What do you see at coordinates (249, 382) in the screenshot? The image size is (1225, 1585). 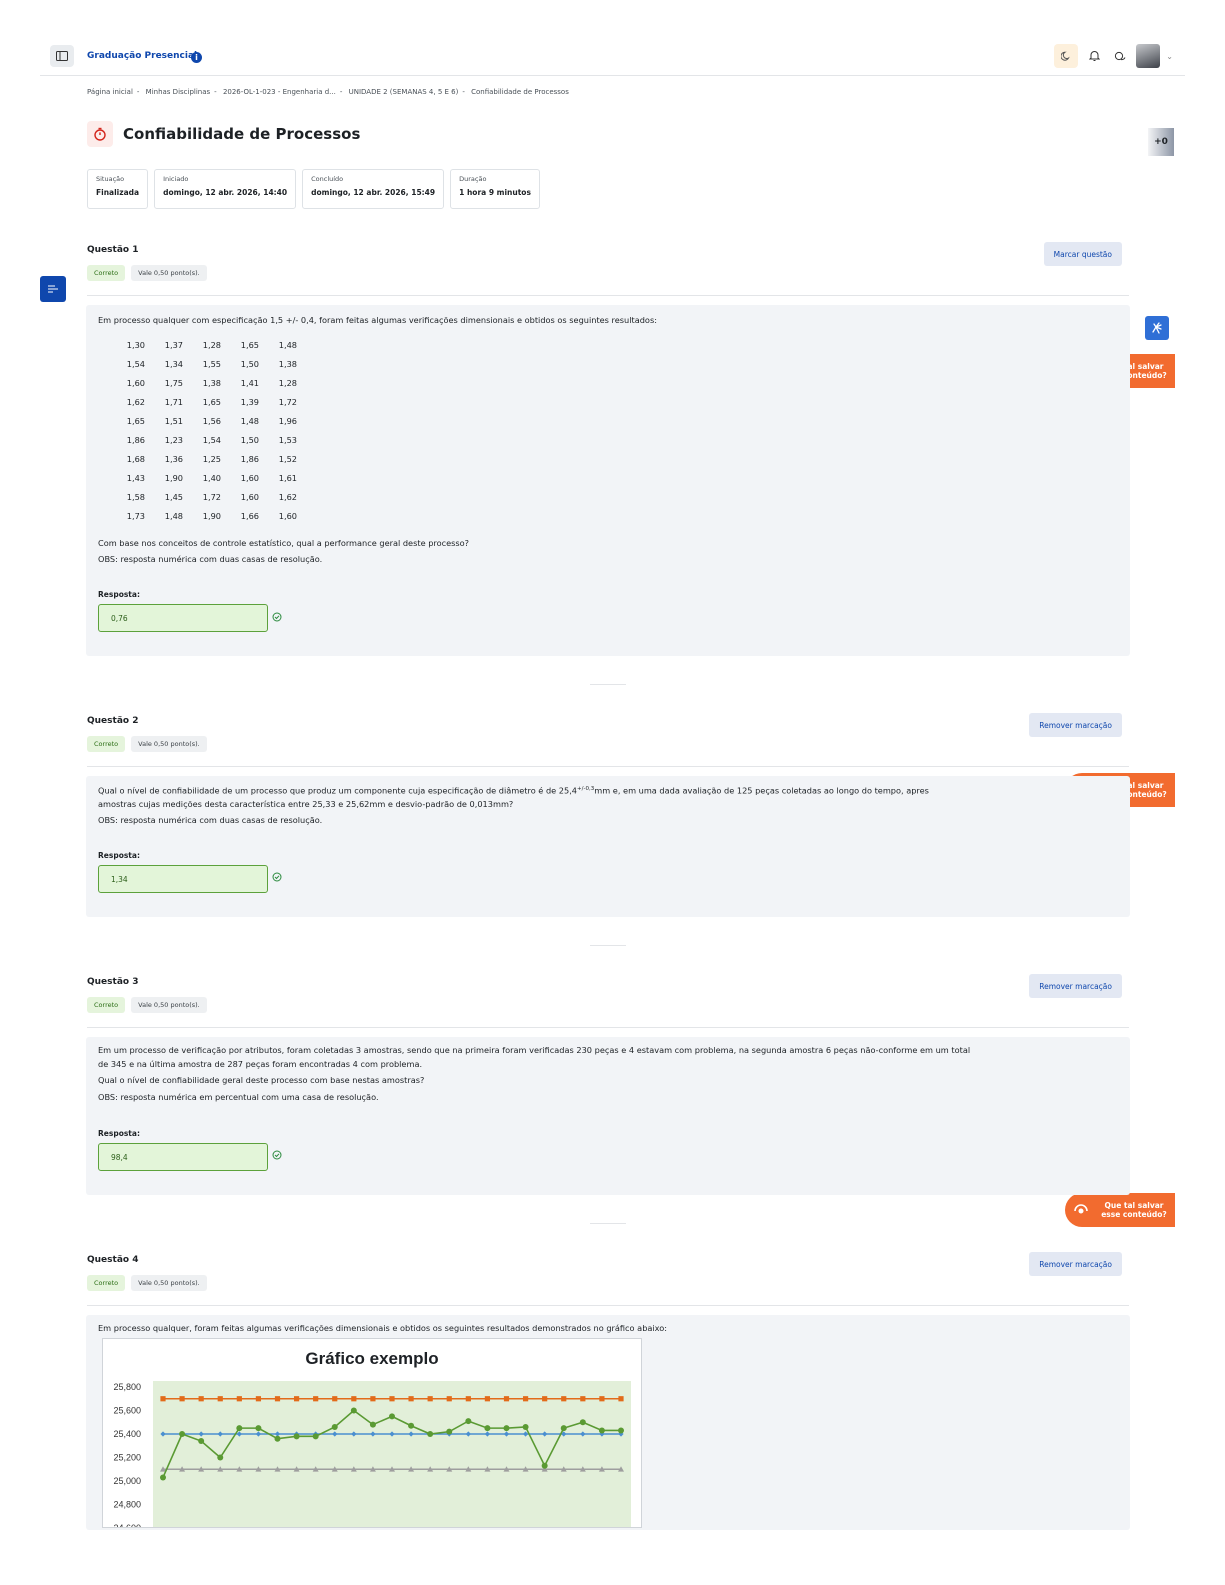 I see `table-cell: 1,41` at bounding box center [249, 382].